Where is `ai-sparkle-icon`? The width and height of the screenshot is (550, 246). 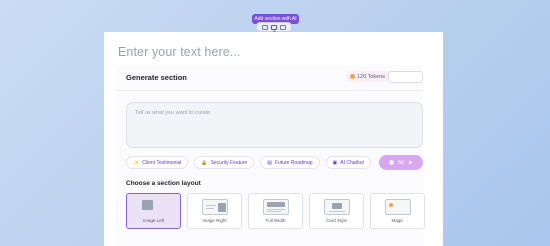
ai-sparkle-icon is located at coordinates (273, 27).